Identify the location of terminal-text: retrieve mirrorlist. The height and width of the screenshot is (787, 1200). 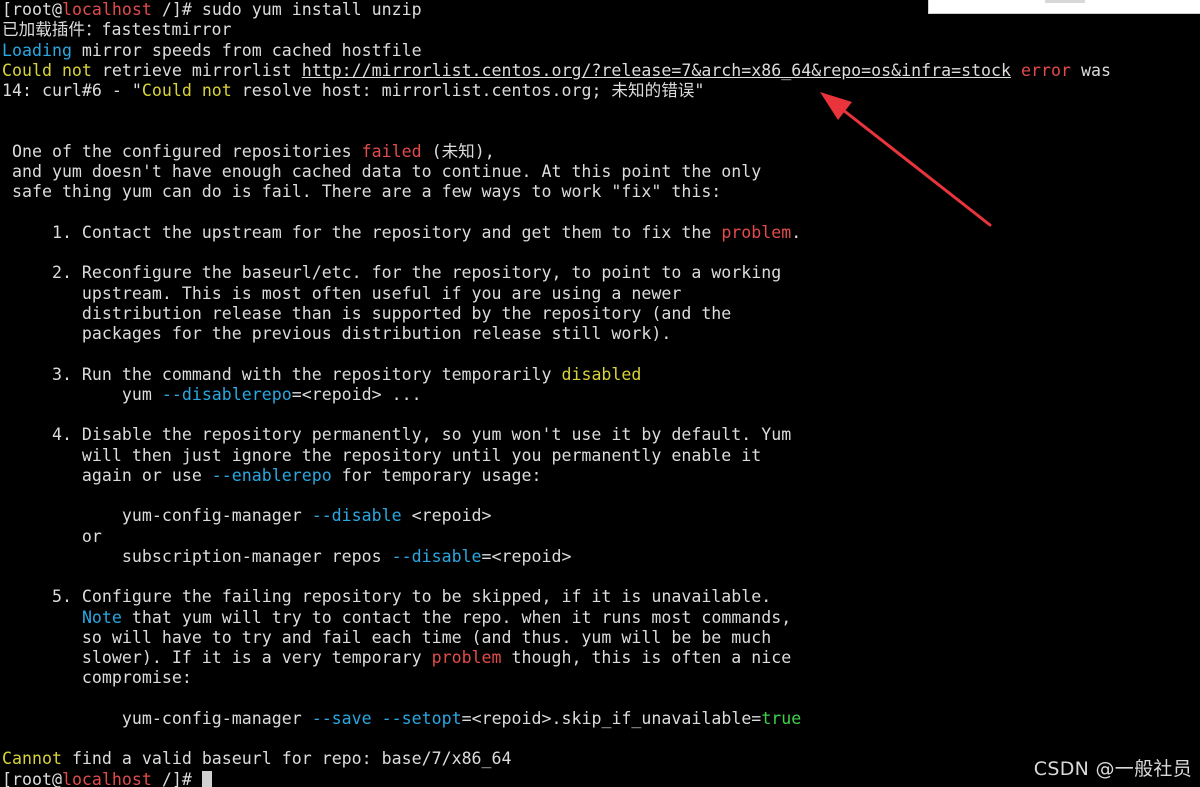
(196, 70).